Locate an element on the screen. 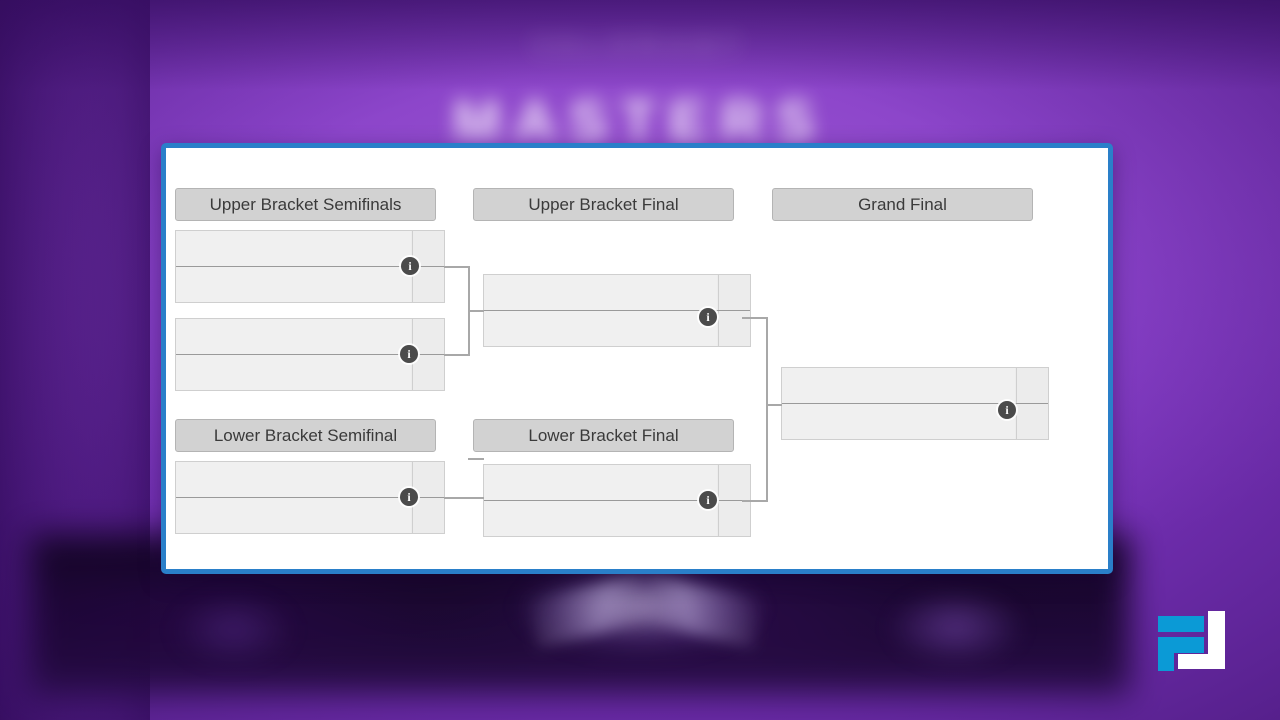  connector-ubf-in is located at coordinates (476, 311).